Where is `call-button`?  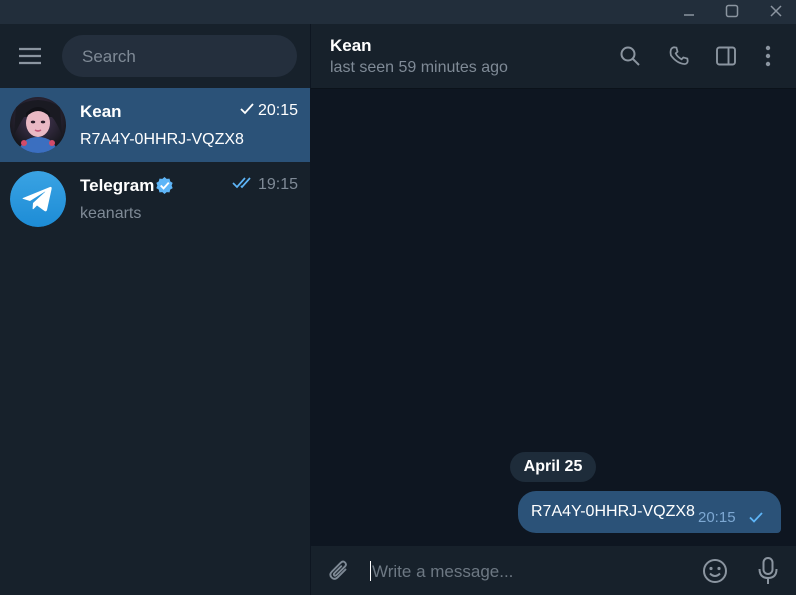 call-button is located at coordinates (679, 56).